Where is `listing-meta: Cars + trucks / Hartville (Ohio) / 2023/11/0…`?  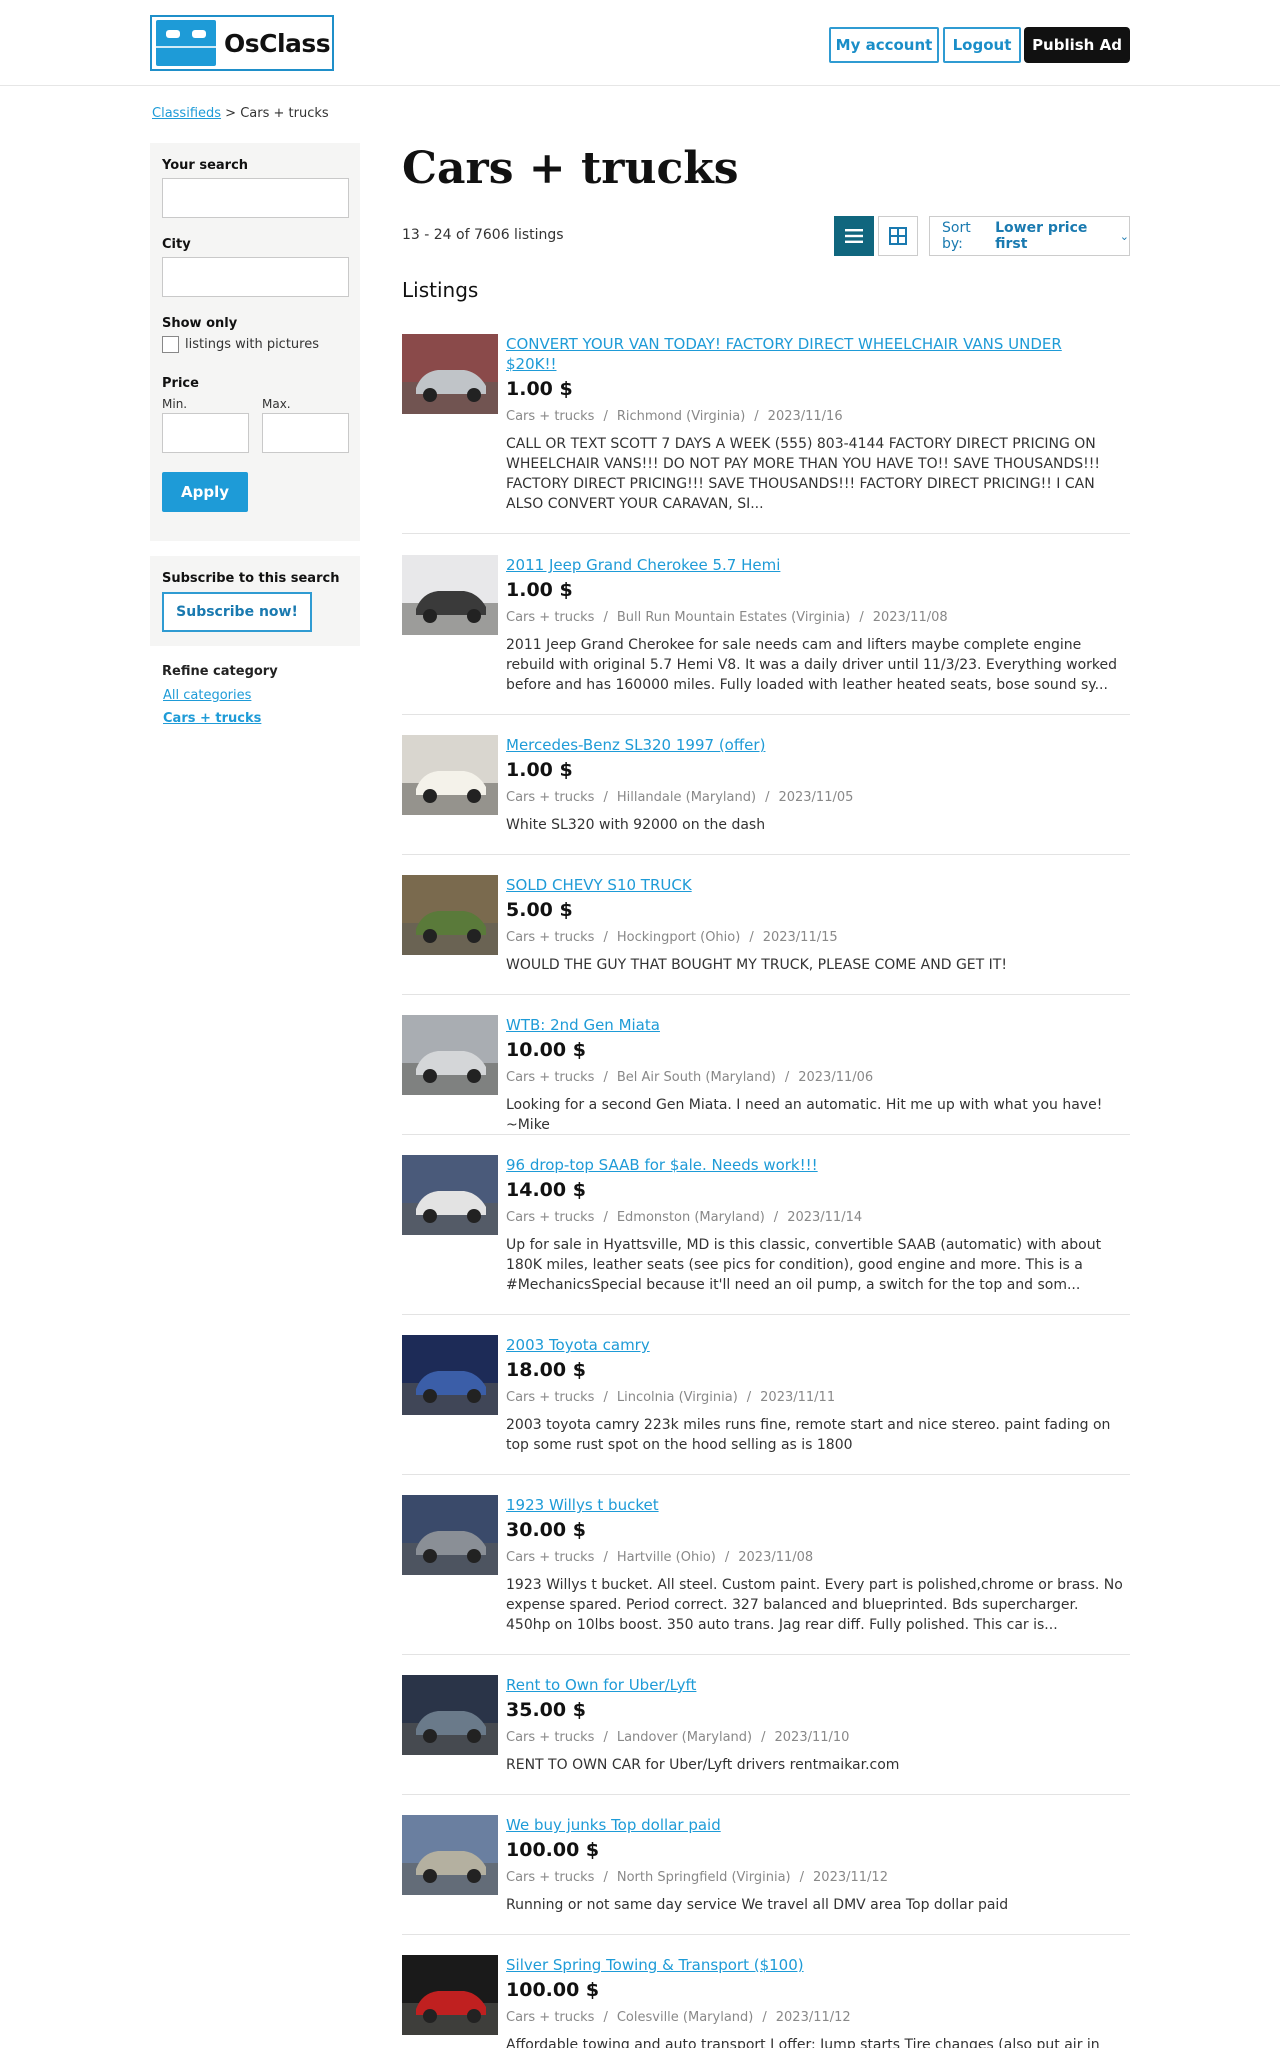
listing-meta: Cars + trucks / Hartville (Ohio) / 2023/11/0… is located at coordinates (659, 1557).